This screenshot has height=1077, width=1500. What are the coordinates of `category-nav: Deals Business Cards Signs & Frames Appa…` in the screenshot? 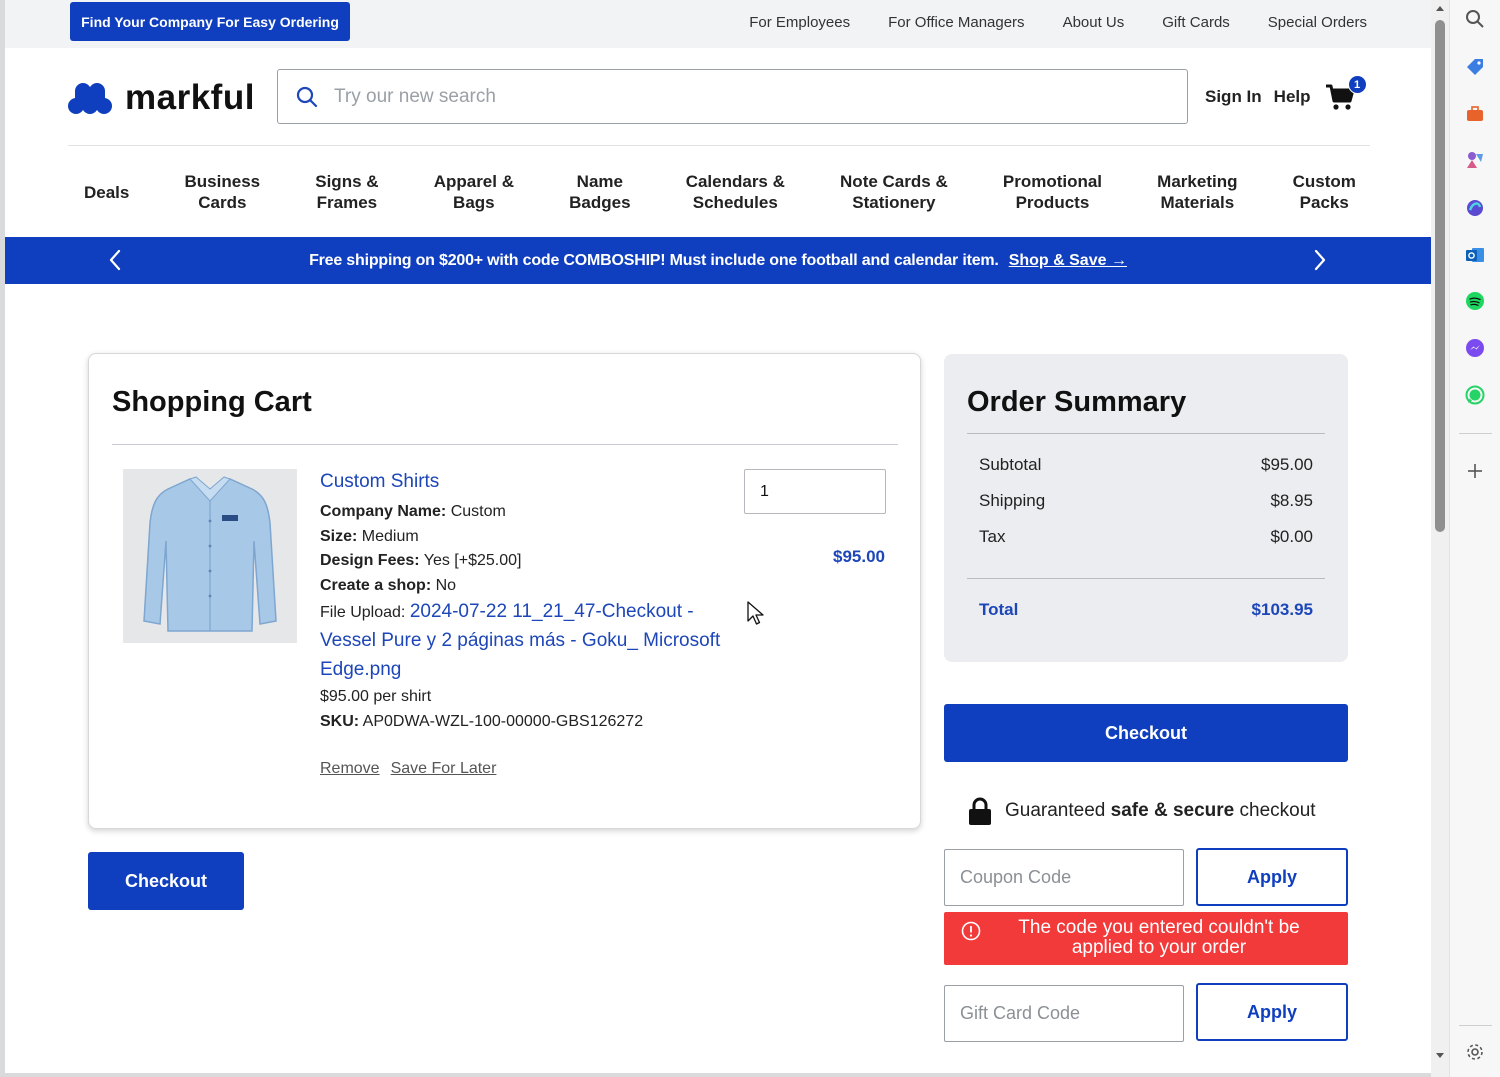 It's located at (719, 192).